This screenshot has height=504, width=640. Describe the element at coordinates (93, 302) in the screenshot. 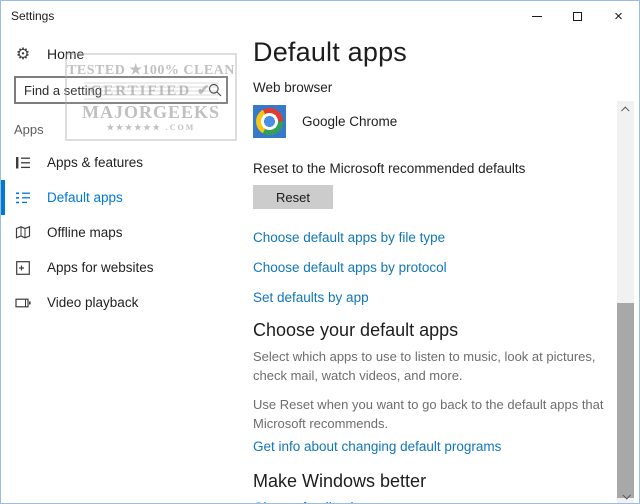

I see `sidebar-item-label: Video playback` at that location.